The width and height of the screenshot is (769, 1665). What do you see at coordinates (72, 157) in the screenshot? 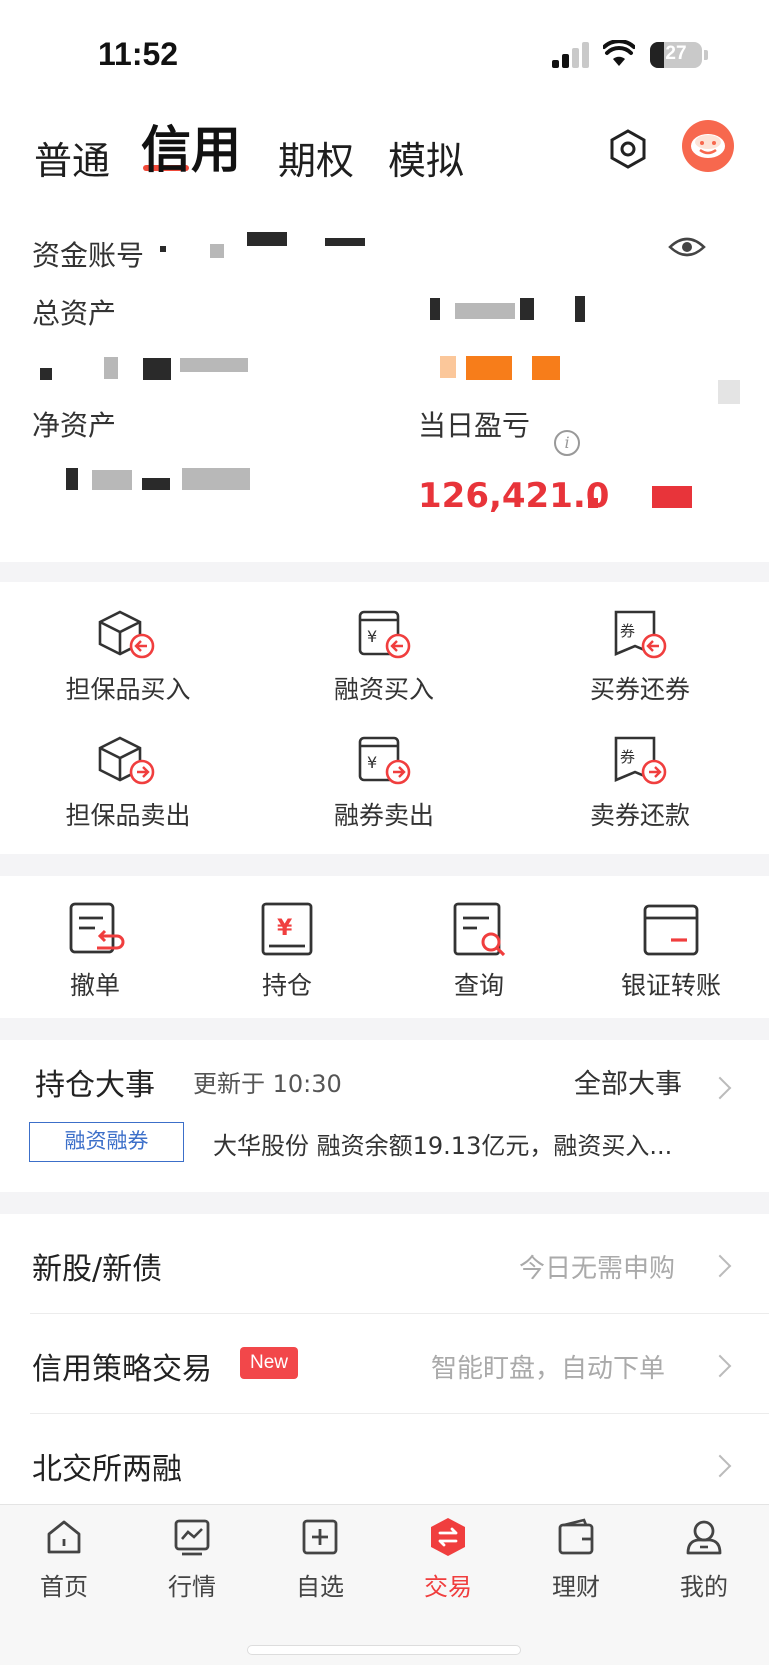
I see `tab-normal: 普通` at bounding box center [72, 157].